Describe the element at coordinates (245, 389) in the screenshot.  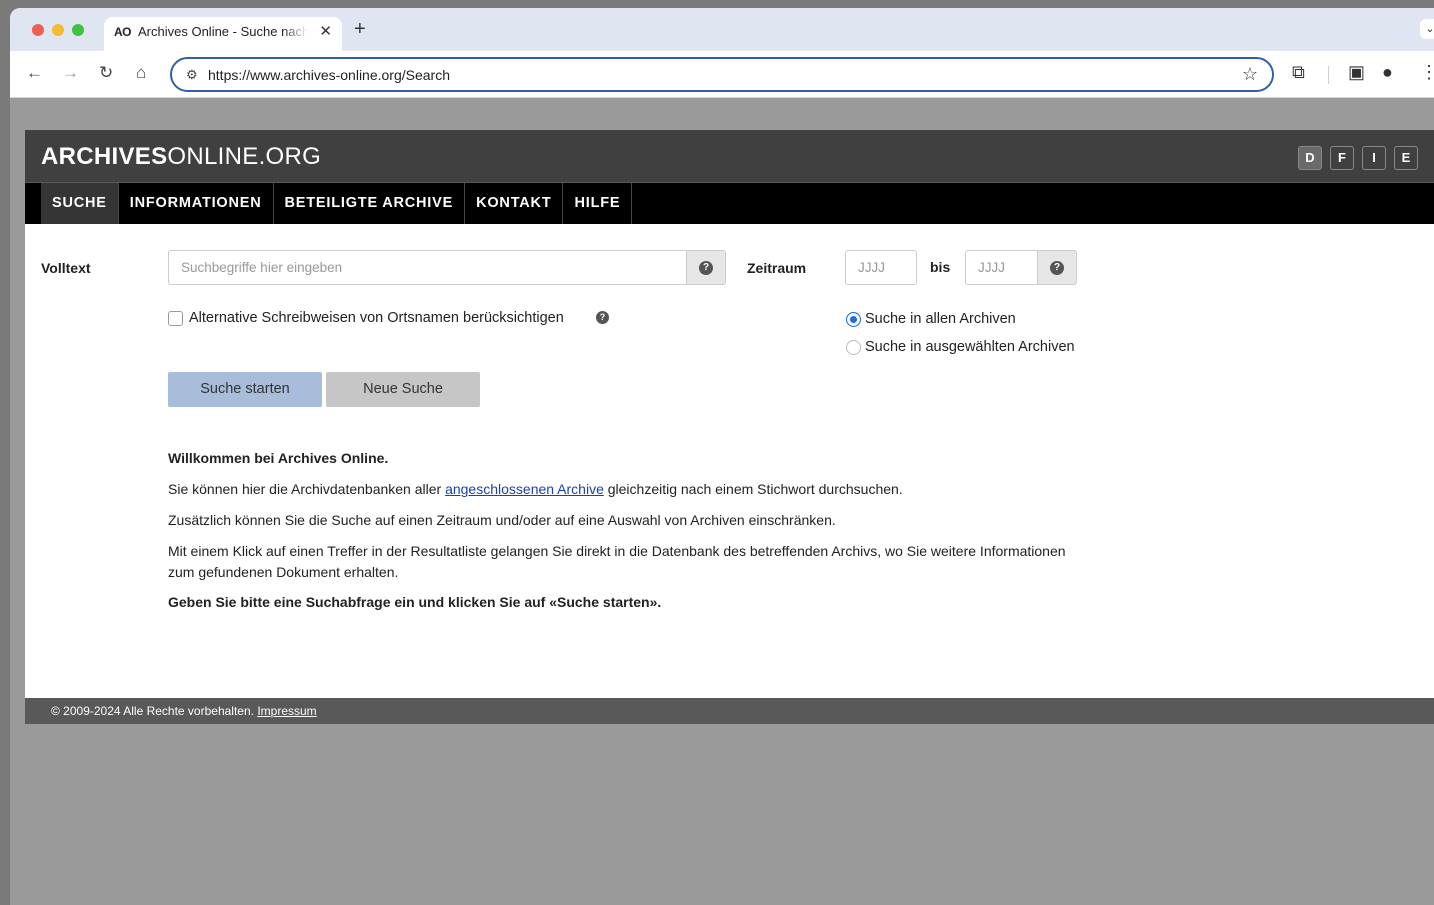
I see `start-search-button: Suche starten` at that location.